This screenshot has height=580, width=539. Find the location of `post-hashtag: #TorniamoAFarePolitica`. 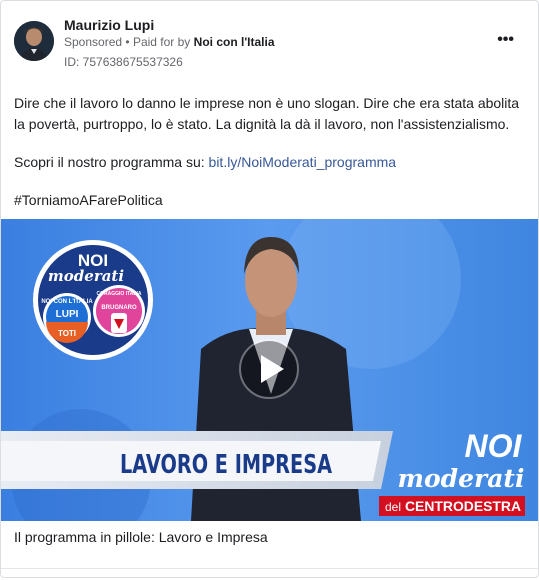

post-hashtag: #TorniamoAFarePolitica is located at coordinates (269, 200).